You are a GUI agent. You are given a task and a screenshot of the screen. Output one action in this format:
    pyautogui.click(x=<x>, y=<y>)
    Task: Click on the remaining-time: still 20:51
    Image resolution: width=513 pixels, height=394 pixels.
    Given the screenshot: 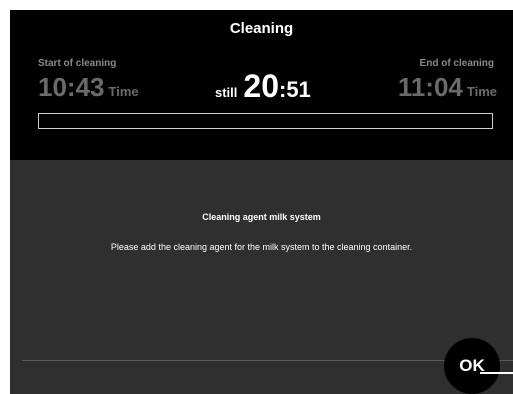 What is the action you would take?
    pyautogui.click(x=263, y=86)
    